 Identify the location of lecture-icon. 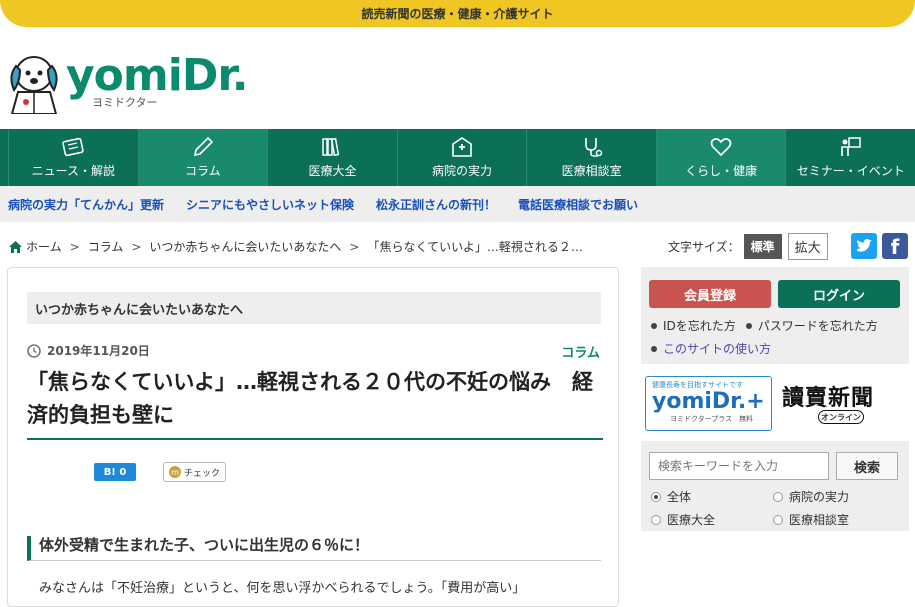
(850, 146).